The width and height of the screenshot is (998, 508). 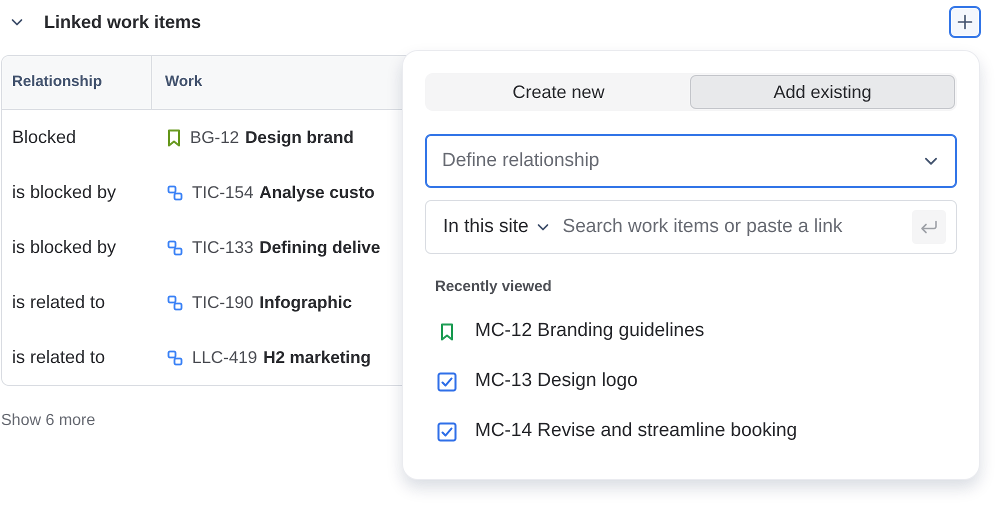 What do you see at coordinates (317, 193) in the screenshot?
I see `work-item-summary: Analyse custo` at bounding box center [317, 193].